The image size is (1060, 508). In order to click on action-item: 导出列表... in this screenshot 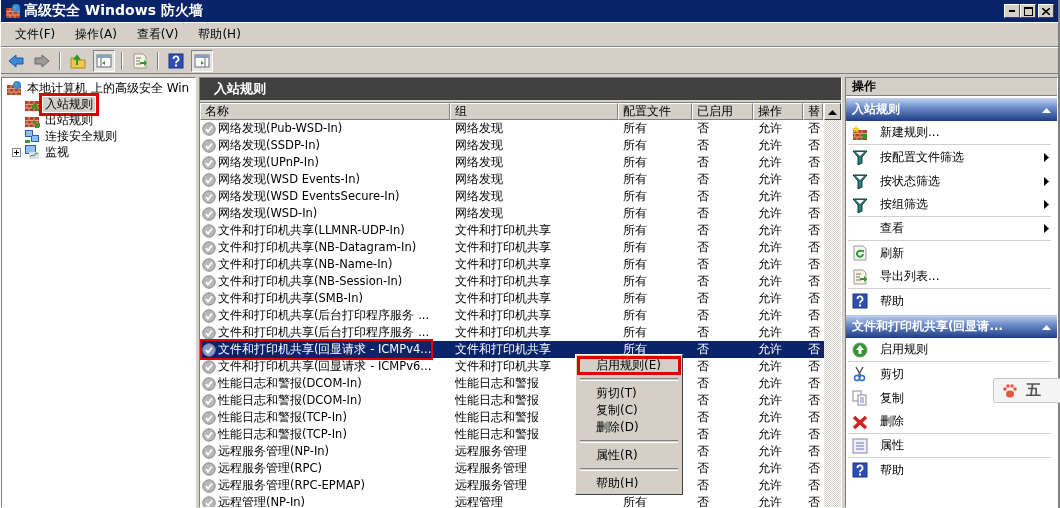, I will do `click(910, 276)`.